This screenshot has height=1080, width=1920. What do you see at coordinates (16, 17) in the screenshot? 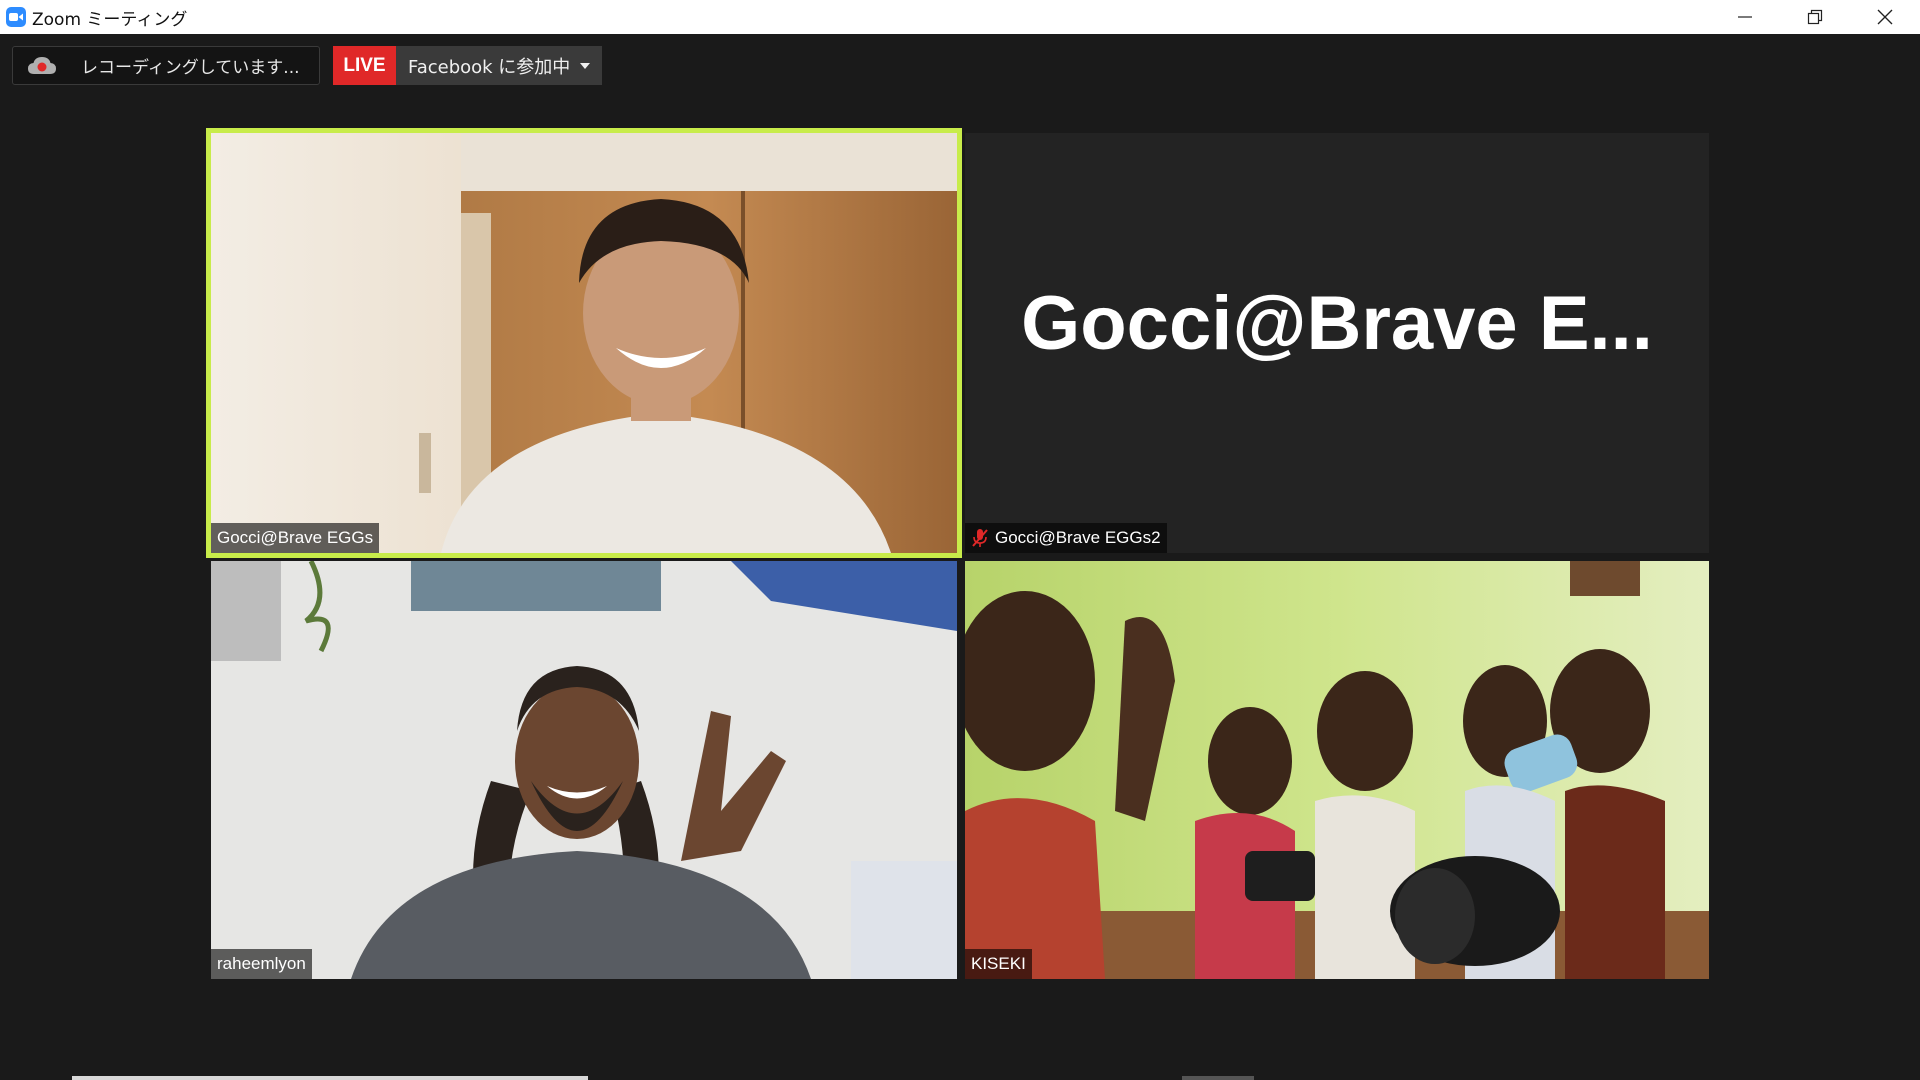
I see `zoom-app-icon` at bounding box center [16, 17].